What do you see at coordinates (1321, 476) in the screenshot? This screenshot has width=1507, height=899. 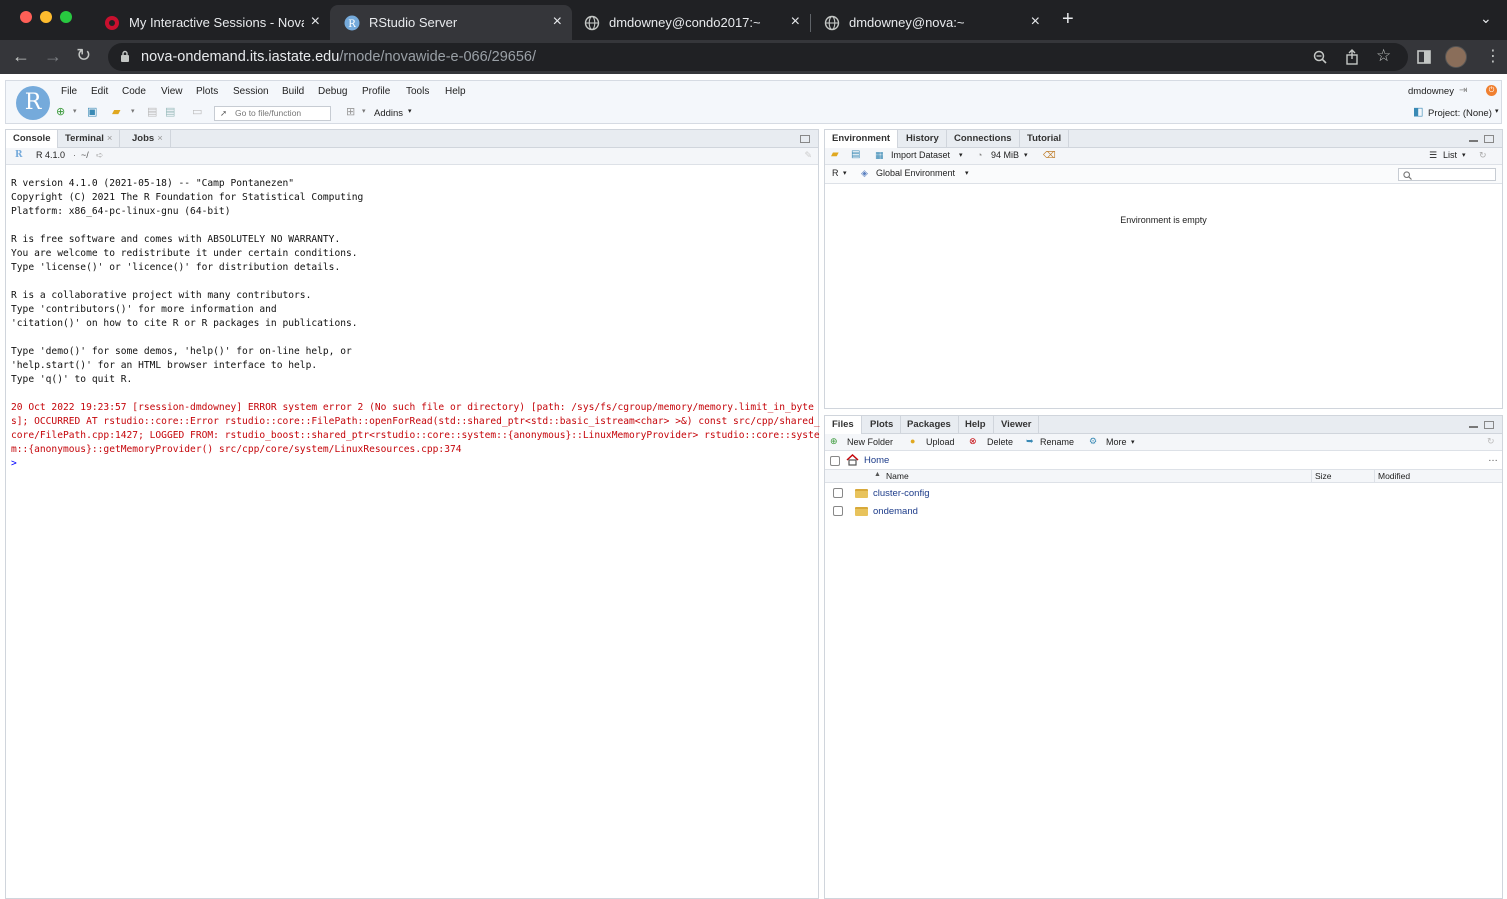 I see `column-size: Size` at bounding box center [1321, 476].